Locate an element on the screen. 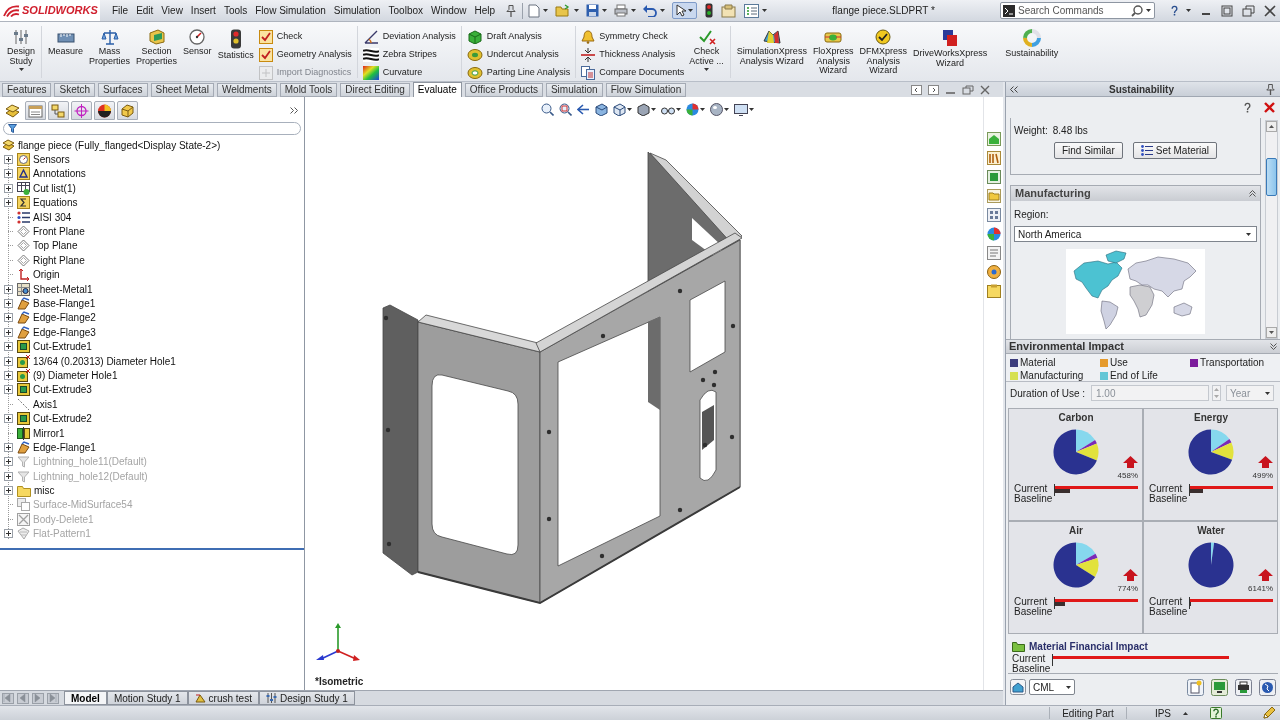  tree-item: Front Plane is located at coordinates (42, 231).